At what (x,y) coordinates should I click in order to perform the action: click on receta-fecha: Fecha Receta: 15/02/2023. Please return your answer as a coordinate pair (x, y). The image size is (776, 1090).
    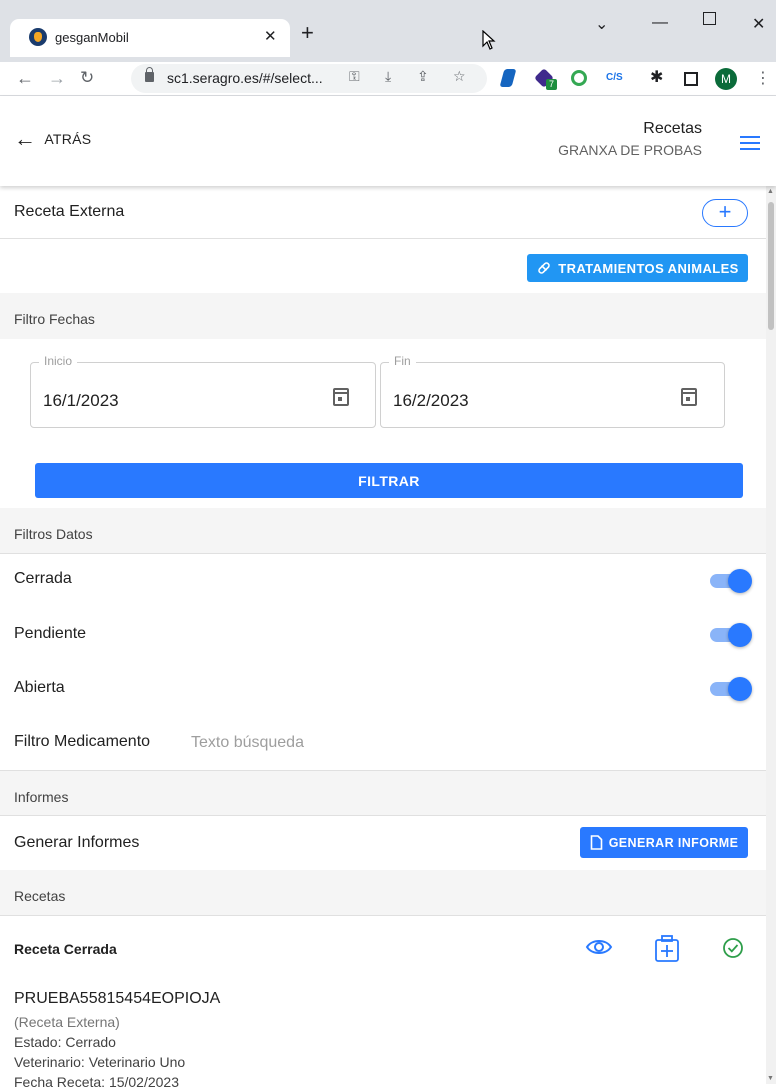
    Looking at the image, I should click on (97, 1082).